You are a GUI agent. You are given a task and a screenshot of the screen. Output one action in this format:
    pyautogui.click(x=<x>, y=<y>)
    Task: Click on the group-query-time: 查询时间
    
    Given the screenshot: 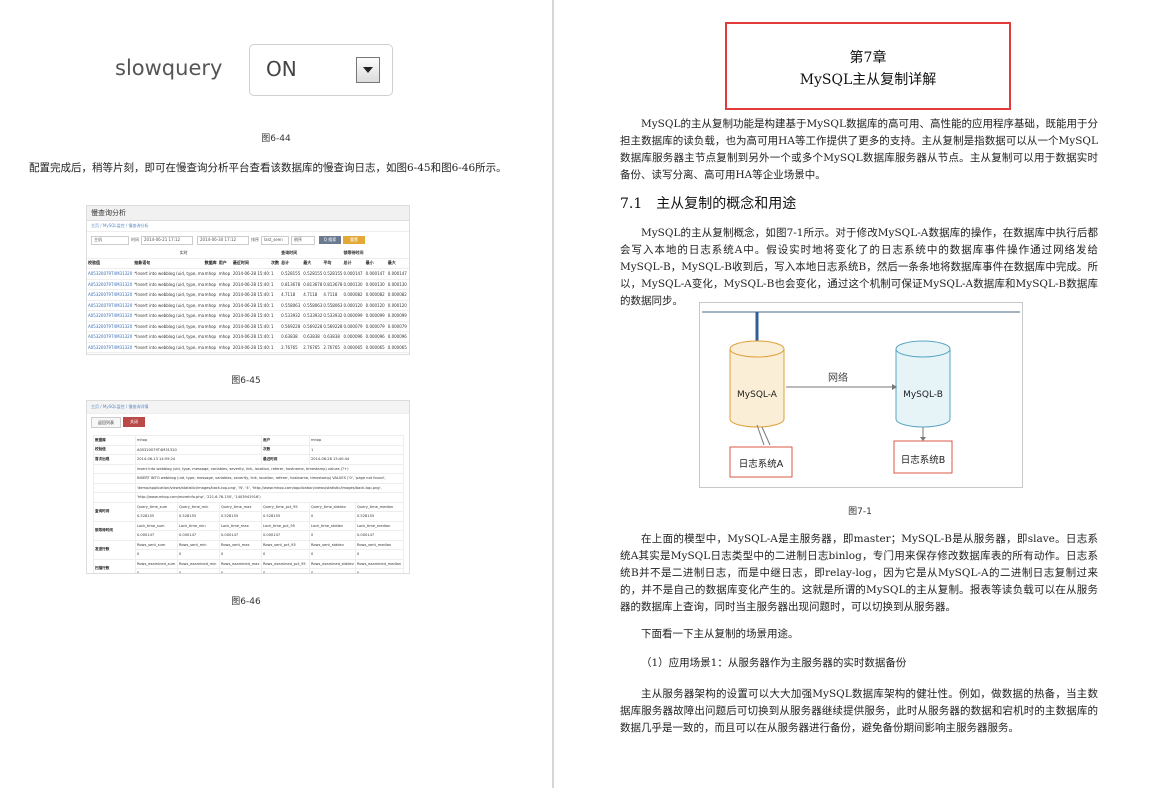 What is the action you would take?
    pyautogui.click(x=311, y=253)
    